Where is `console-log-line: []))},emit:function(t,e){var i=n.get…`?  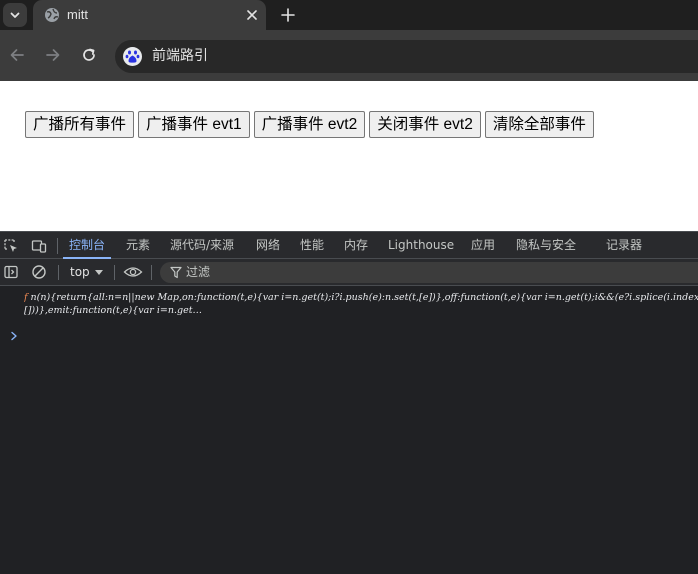
console-log-line: []))},emit:function(t,e){var i=n.get… is located at coordinates (361, 310).